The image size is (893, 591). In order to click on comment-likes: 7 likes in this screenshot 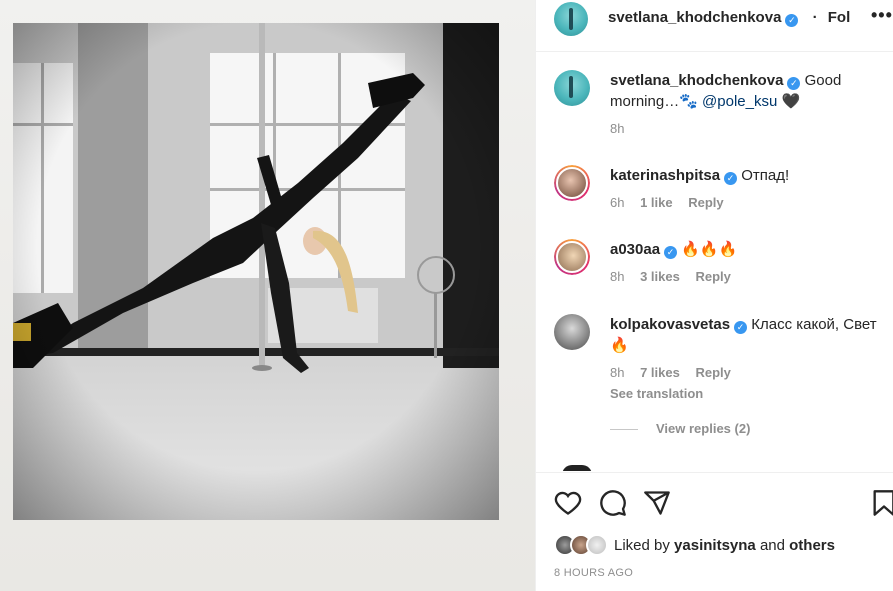, I will do `click(660, 372)`.